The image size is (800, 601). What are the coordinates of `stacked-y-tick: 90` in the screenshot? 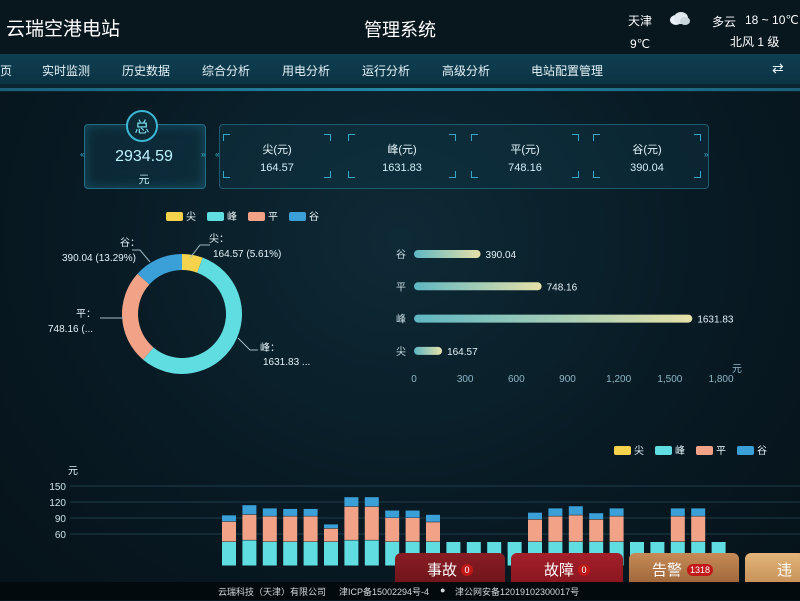 It's located at (61, 519).